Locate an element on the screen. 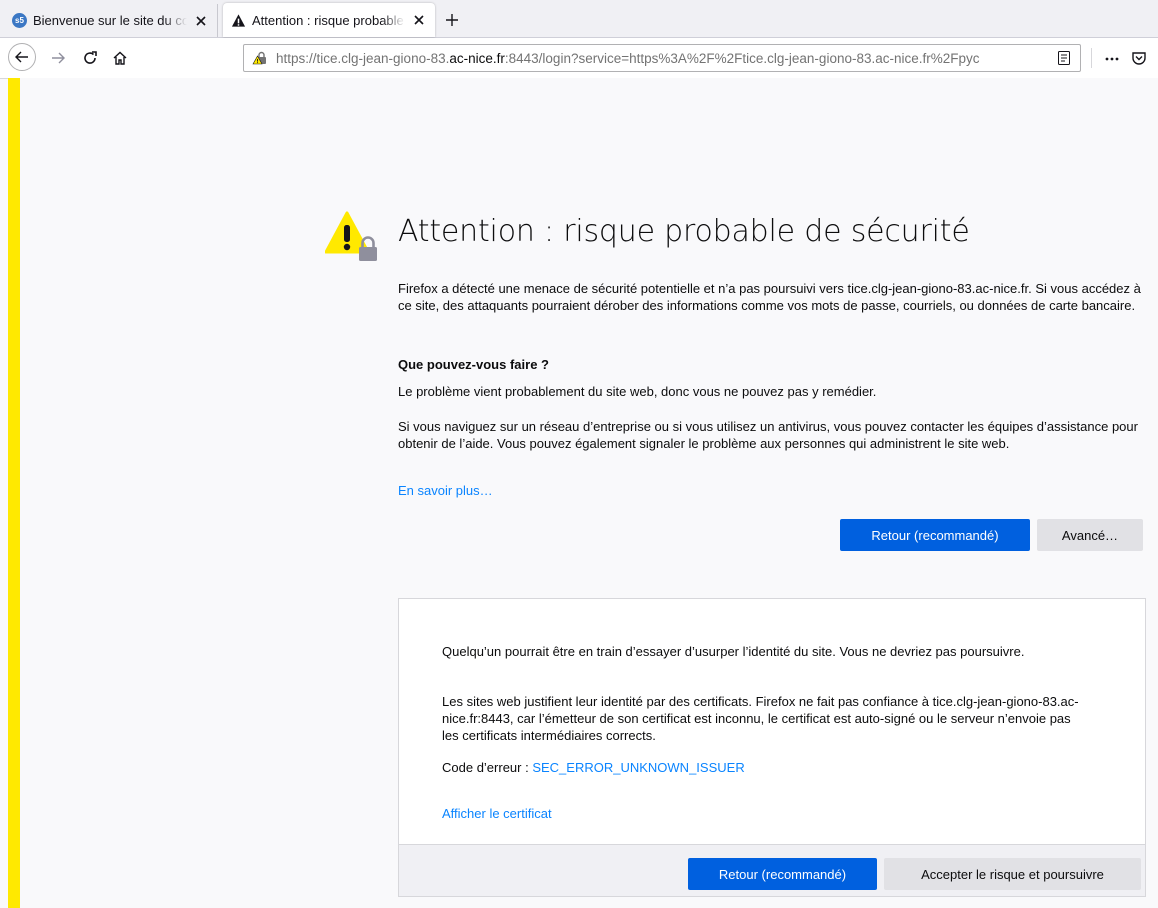 The height and width of the screenshot is (908, 1158). view-certificate-link: Afficher le certificat is located at coordinates (497, 813).